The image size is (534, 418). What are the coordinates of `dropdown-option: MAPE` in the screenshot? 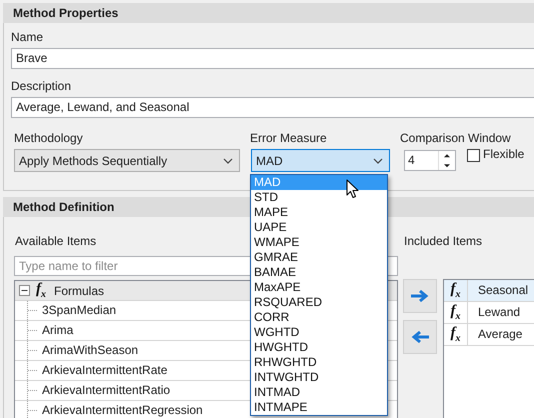 It's located at (319, 212).